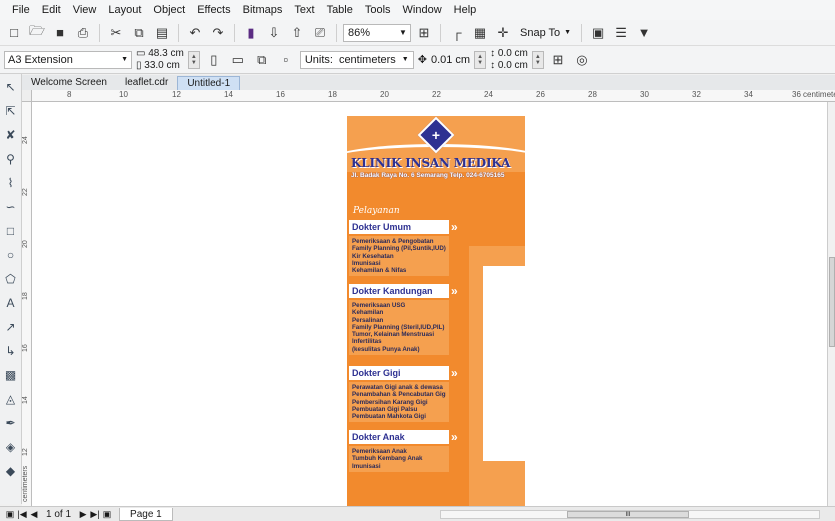 The image size is (835, 521). I want to click on current-page-icon: ▫, so click(286, 60).